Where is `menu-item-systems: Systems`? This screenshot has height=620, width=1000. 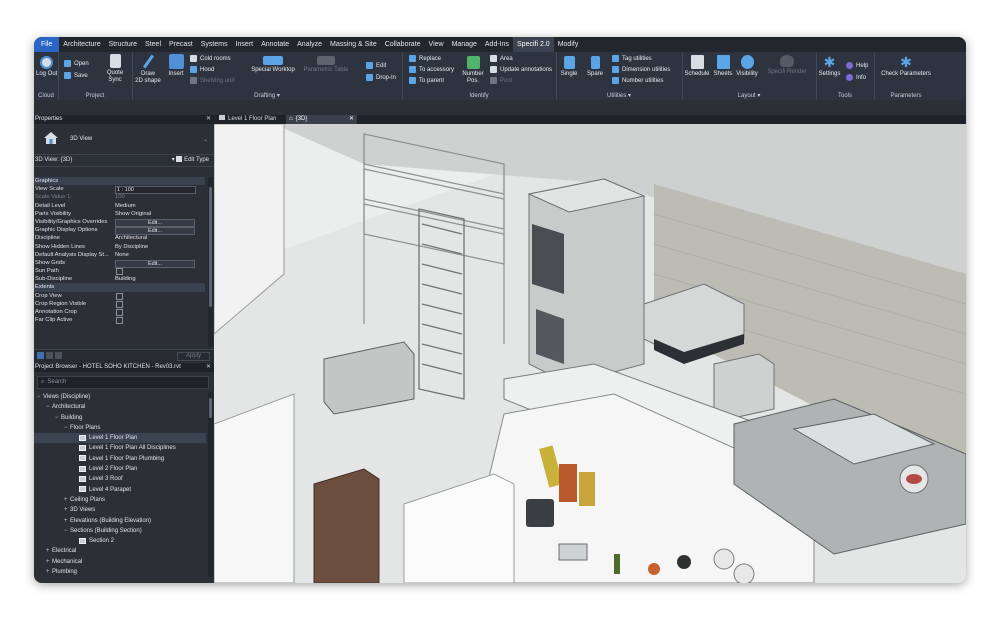 menu-item-systems: Systems is located at coordinates (214, 44).